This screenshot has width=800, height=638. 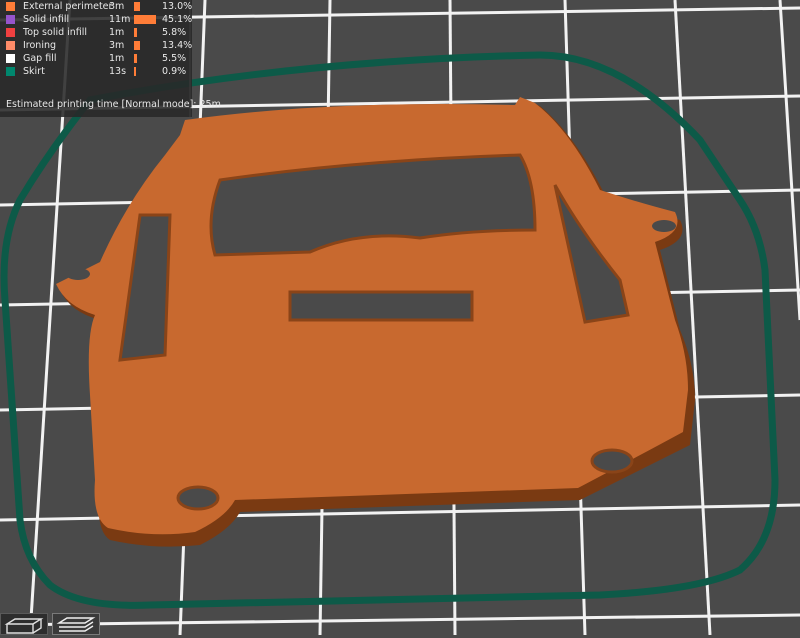 What do you see at coordinates (174, 58) in the screenshot?
I see `feature-percent: 5.5%` at bounding box center [174, 58].